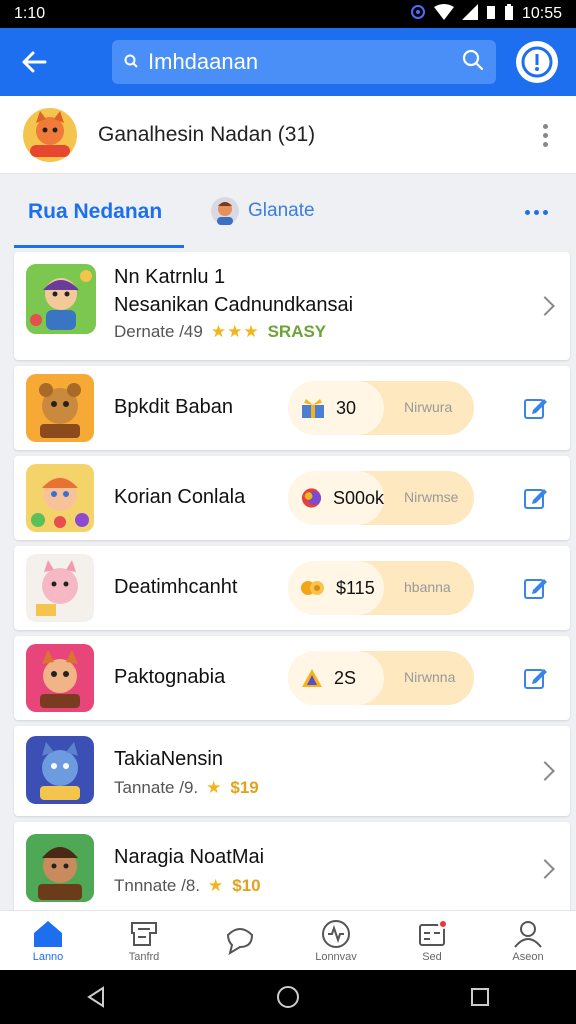  I want to click on tab-active: Rua Nedanan, so click(99, 213).